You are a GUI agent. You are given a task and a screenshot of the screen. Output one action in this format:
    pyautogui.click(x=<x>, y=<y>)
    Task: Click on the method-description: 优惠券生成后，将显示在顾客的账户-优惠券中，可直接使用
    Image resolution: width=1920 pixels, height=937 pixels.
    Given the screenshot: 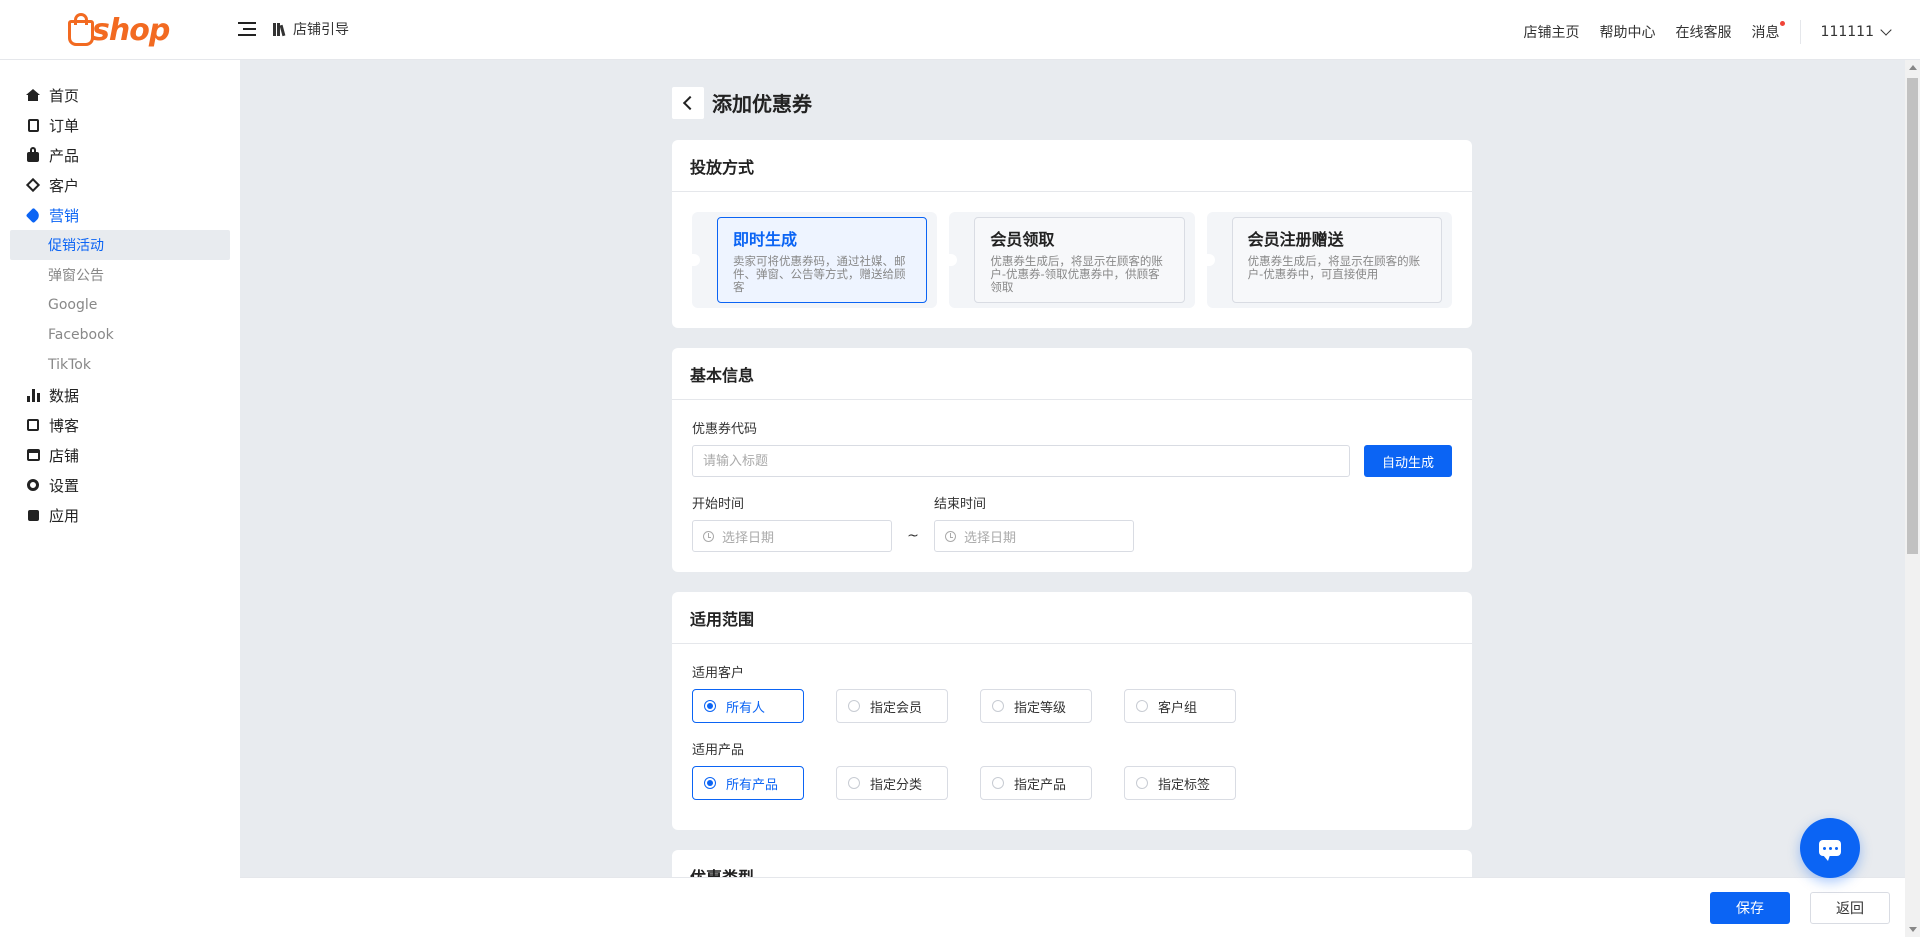 What is the action you would take?
    pyautogui.click(x=1334, y=267)
    